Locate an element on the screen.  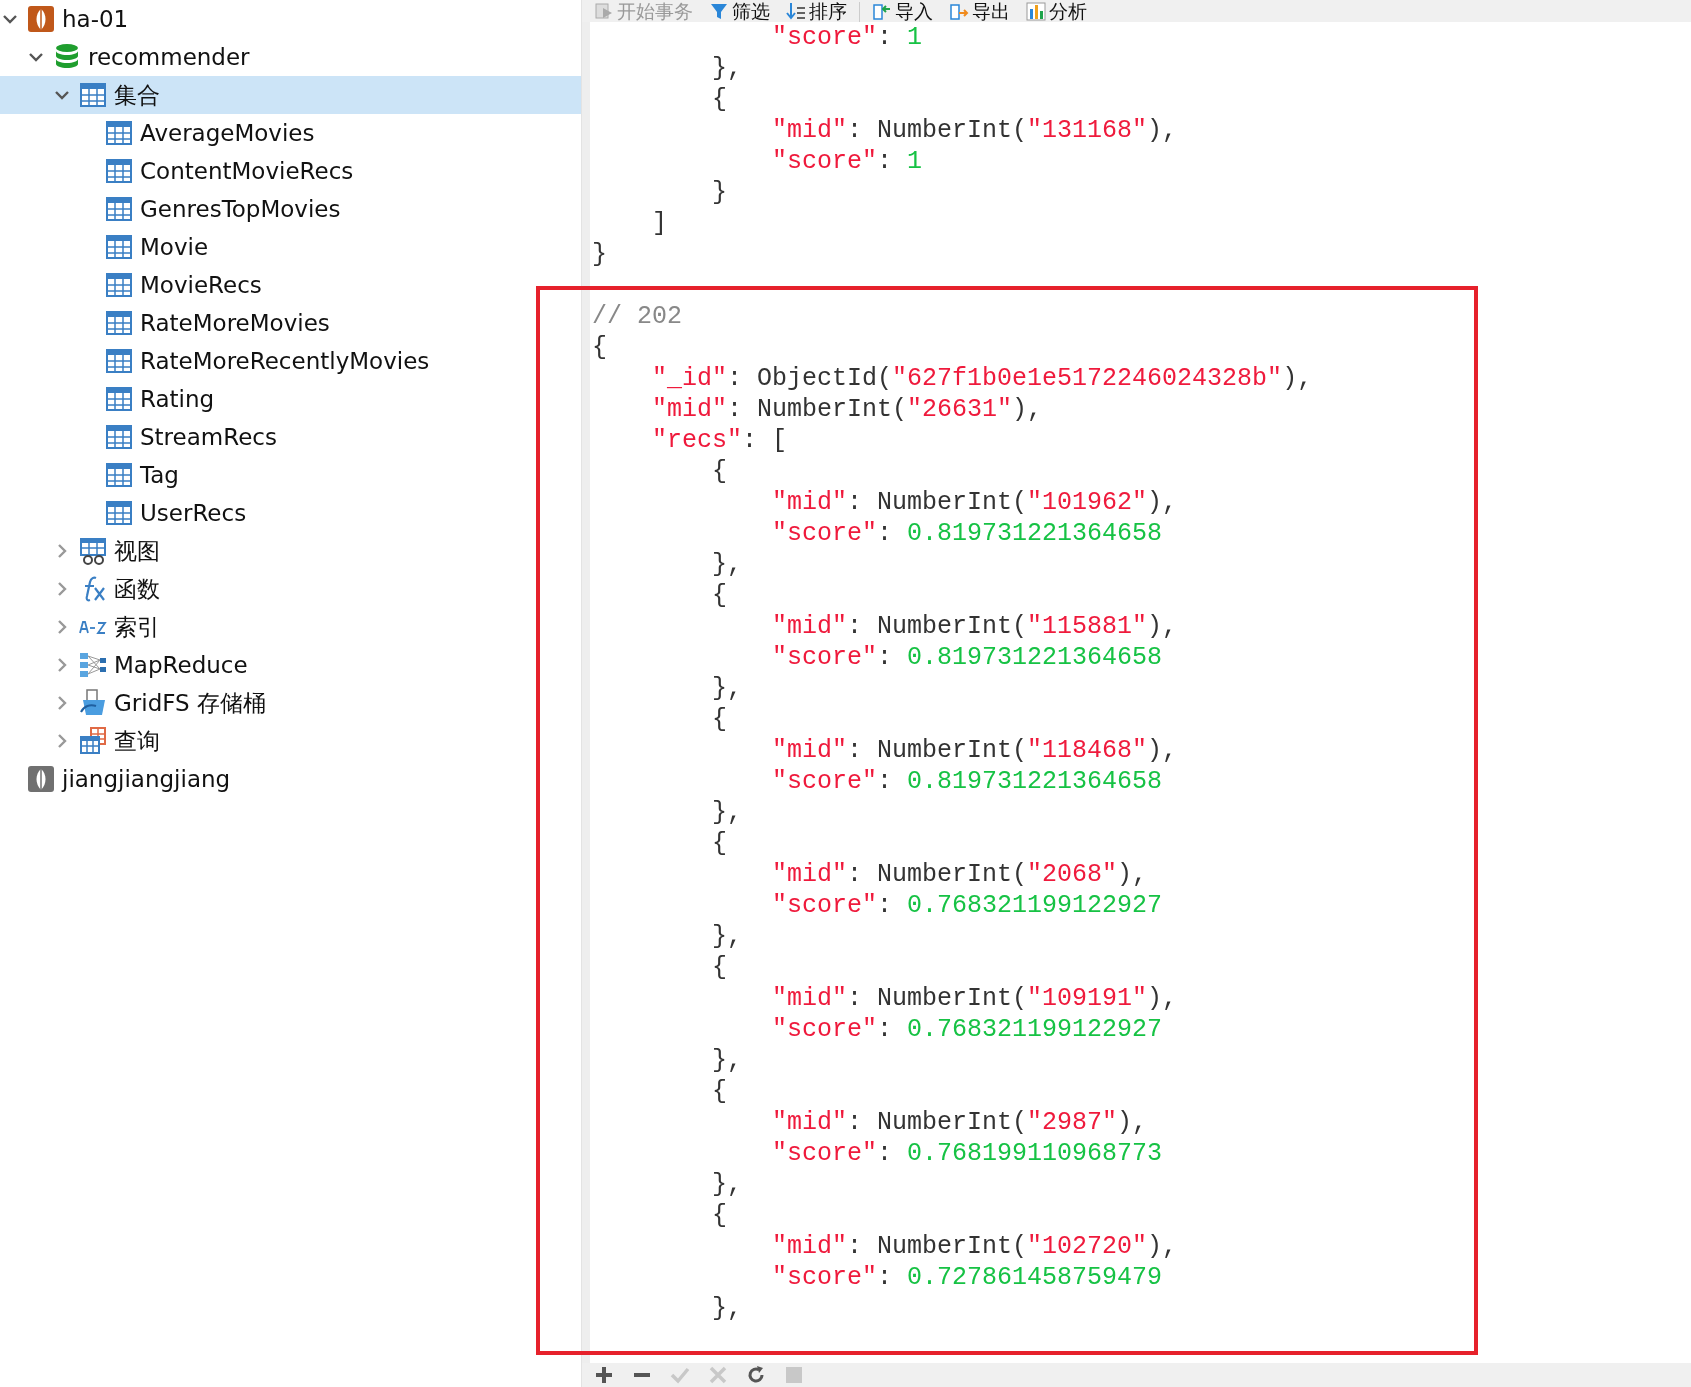
tree-item: UserRecs is located at coordinates (290, 513).